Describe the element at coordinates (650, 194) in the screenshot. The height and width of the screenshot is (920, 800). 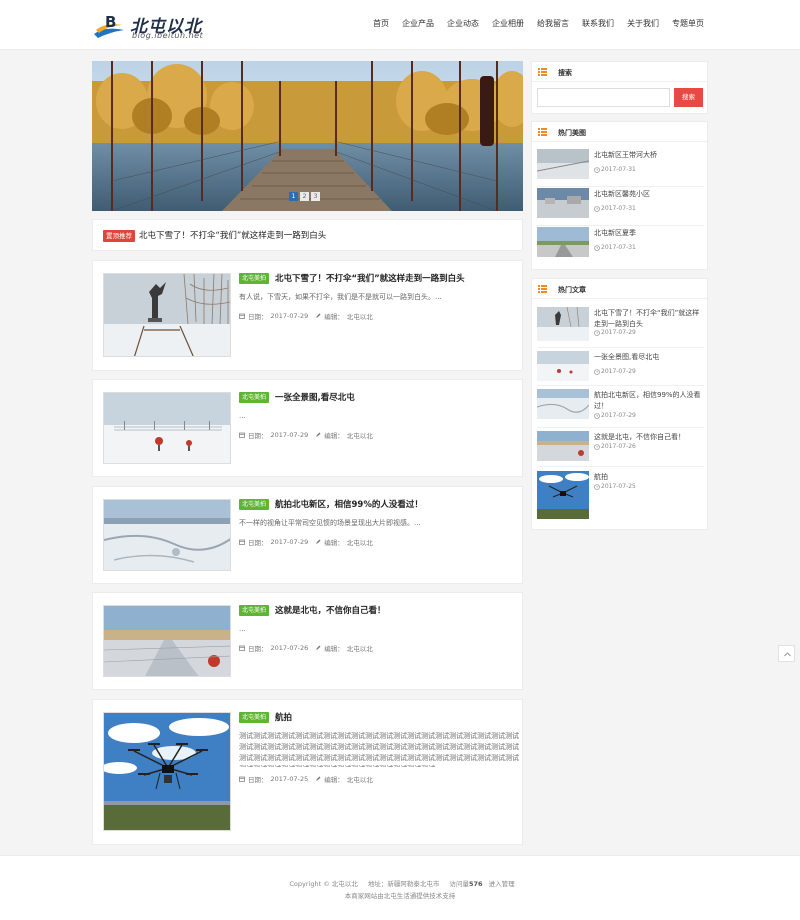
I see `side-item-title: 北屯新区馨苑小区` at that location.